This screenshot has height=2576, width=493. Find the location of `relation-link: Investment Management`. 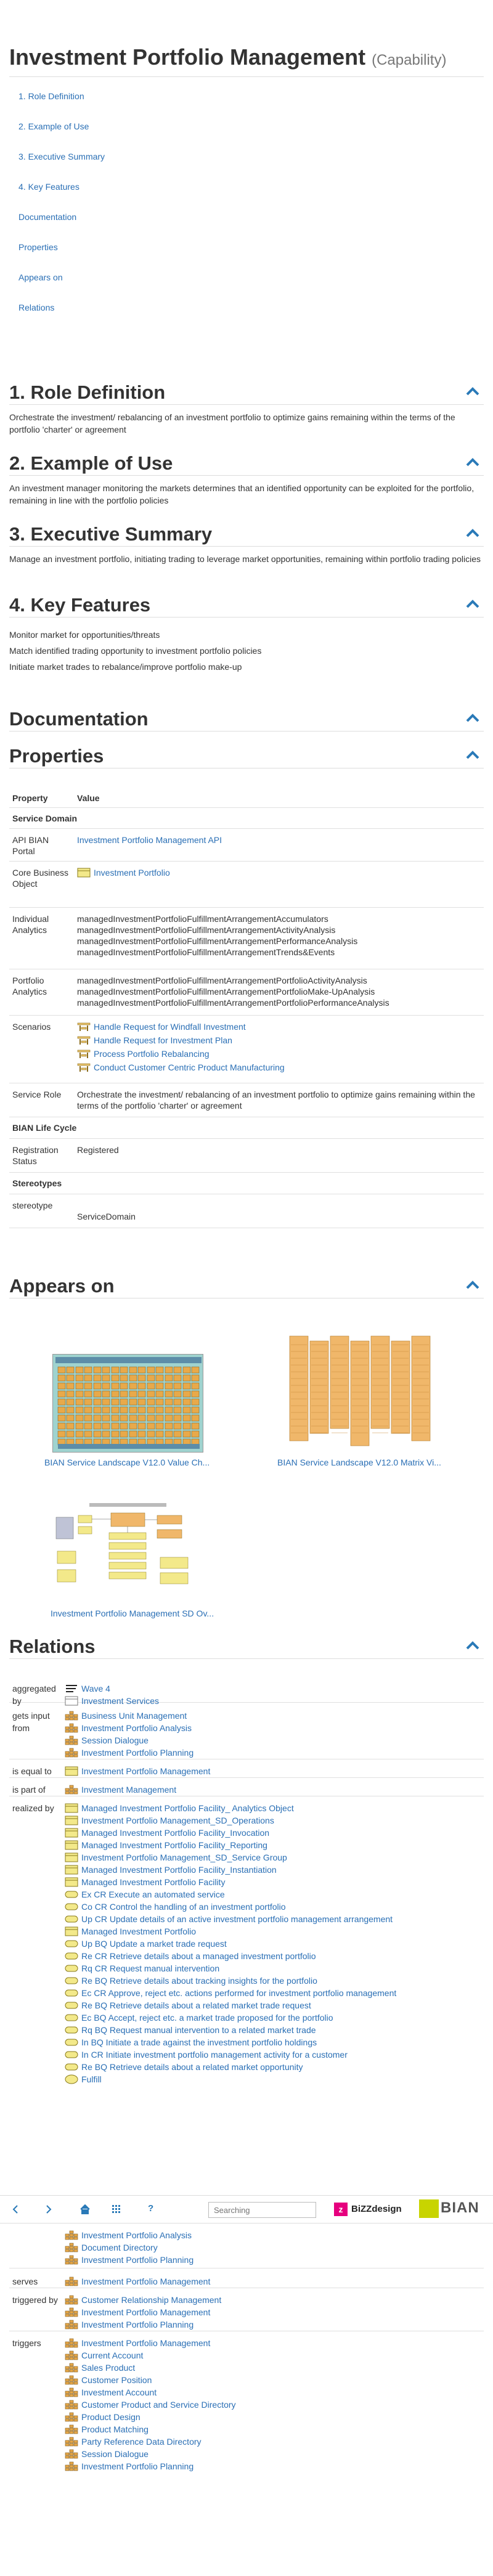

relation-link: Investment Management is located at coordinates (128, 1790).